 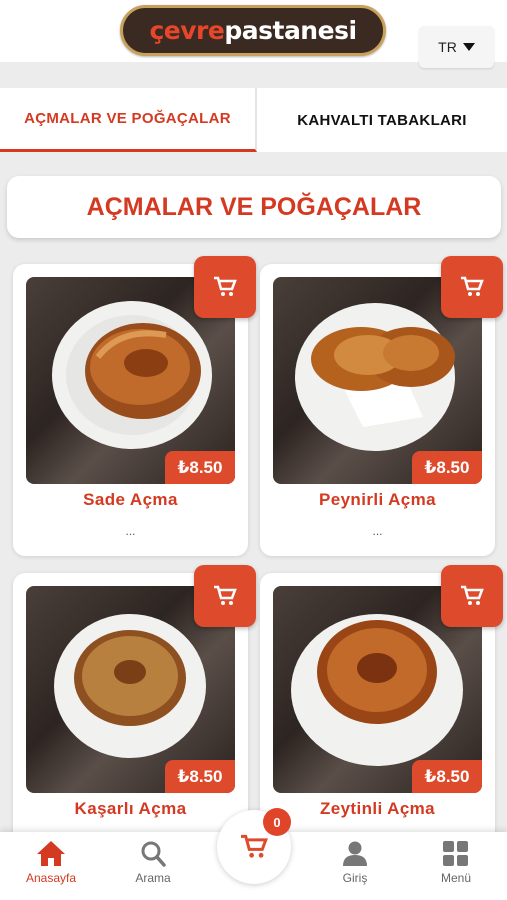 What do you see at coordinates (355, 853) in the screenshot?
I see `user-icon` at bounding box center [355, 853].